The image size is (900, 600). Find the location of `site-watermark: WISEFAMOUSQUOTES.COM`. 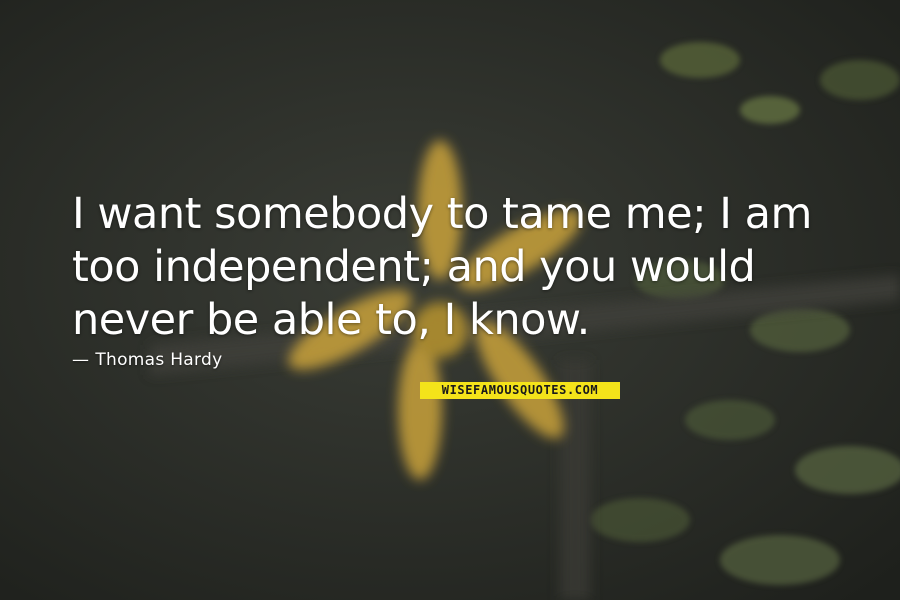

site-watermark: WISEFAMOUSQUOTES.COM is located at coordinates (520, 390).